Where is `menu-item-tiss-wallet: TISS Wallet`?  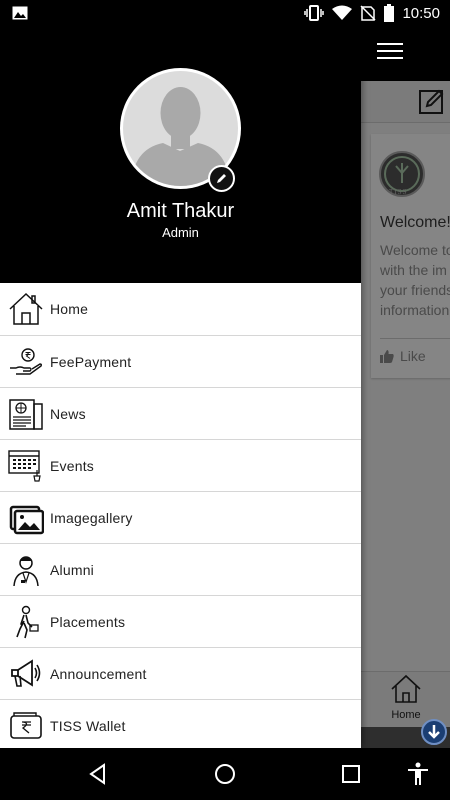 menu-item-tiss-wallet: TISS Wallet is located at coordinates (180, 725).